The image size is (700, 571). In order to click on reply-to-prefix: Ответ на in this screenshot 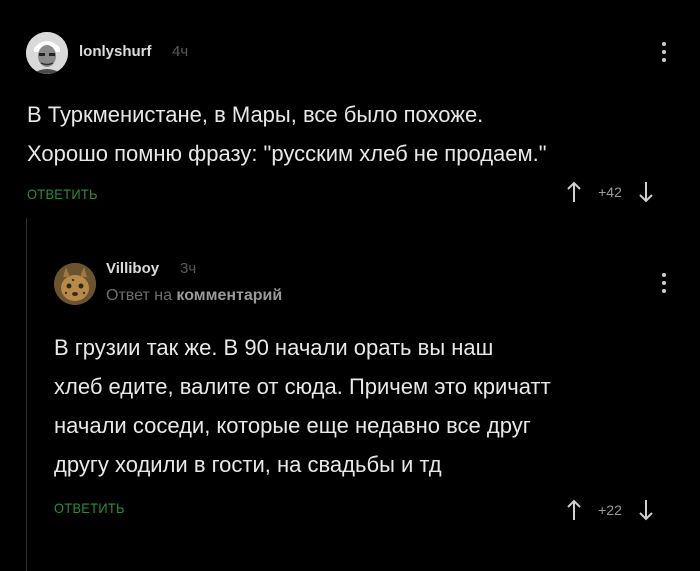, I will do `click(139, 295)`.